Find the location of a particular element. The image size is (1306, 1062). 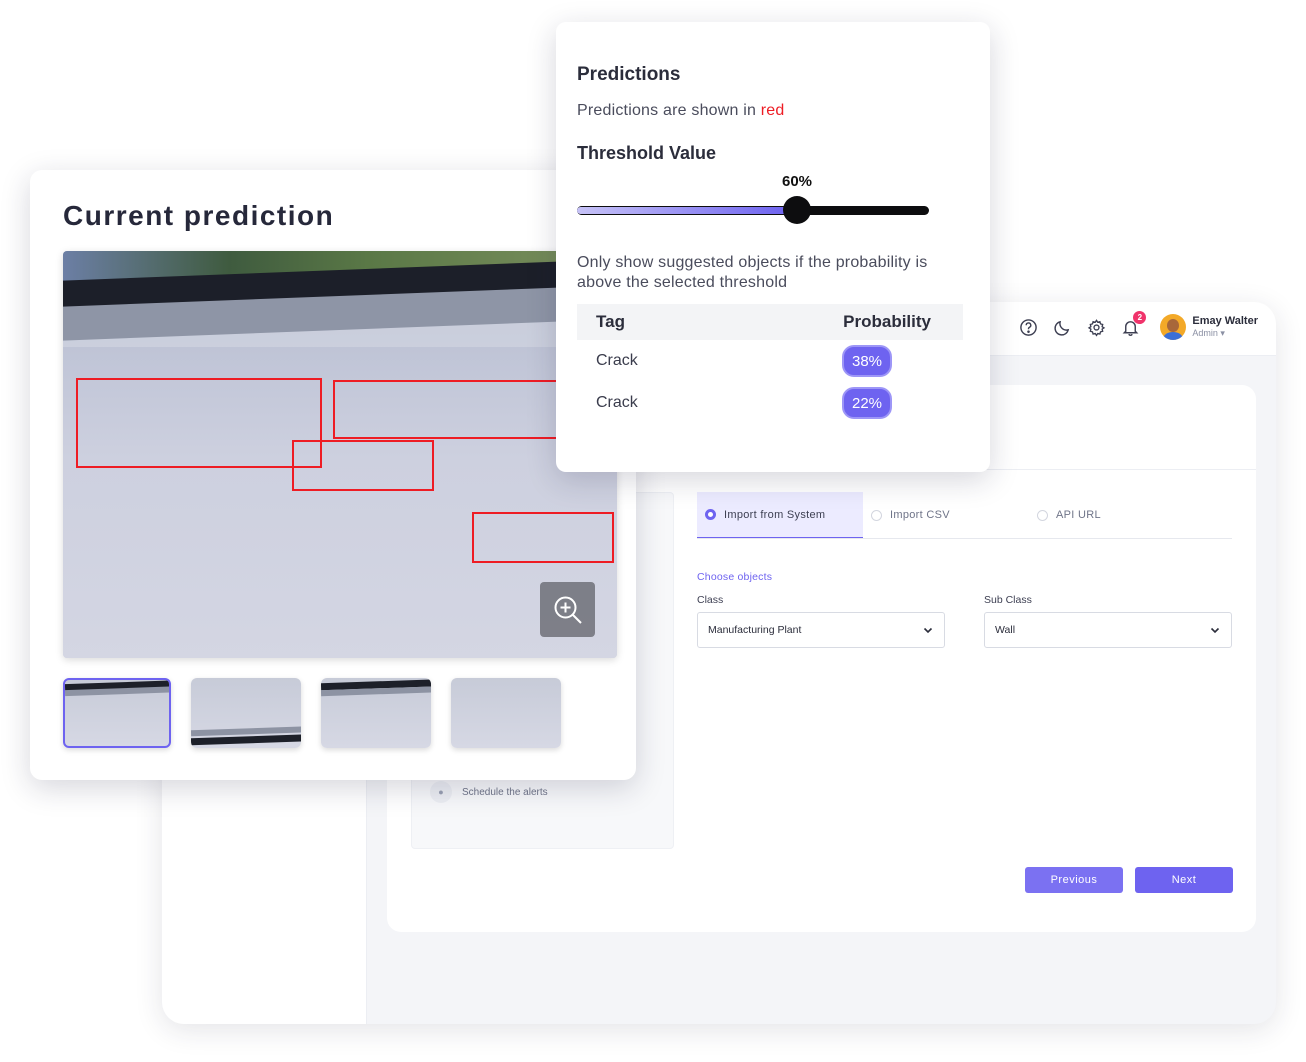

probability-table: Tag Probability Crack 38% Crack 22% is located at coordinates (770, 364).